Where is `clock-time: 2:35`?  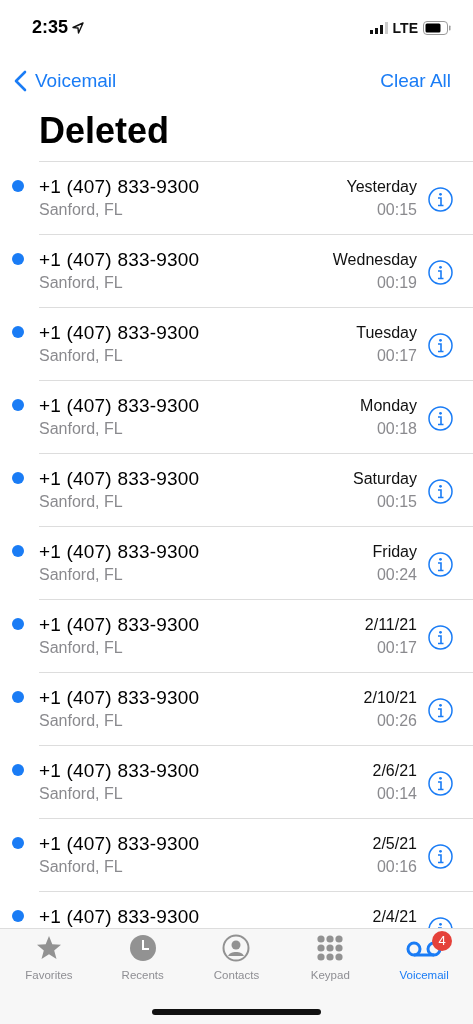
clock-time: 2:35 is located at coordinates (50, 27).